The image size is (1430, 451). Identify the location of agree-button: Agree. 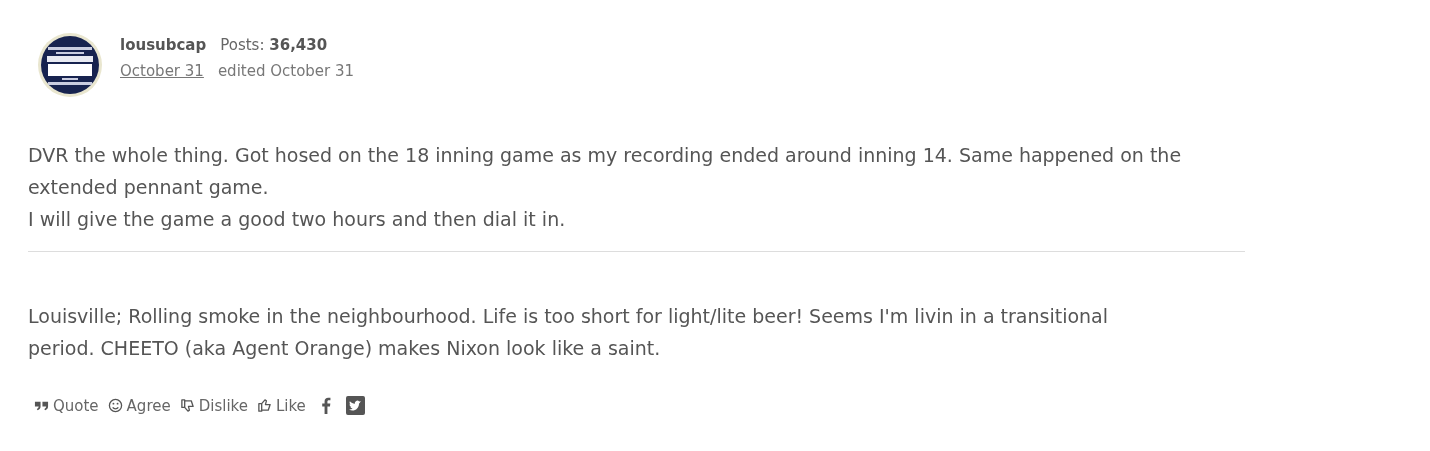
(139, 405).